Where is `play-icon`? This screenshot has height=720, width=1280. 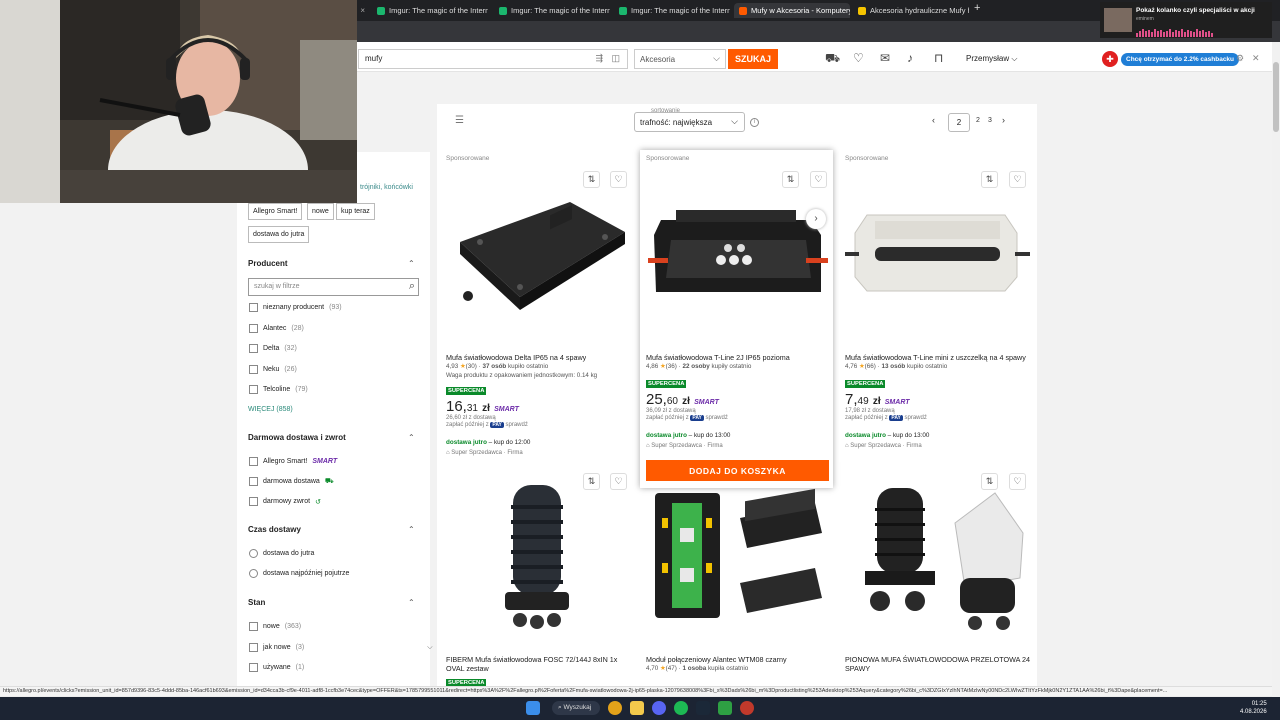
play-icon is located at coordinates (725, 708).